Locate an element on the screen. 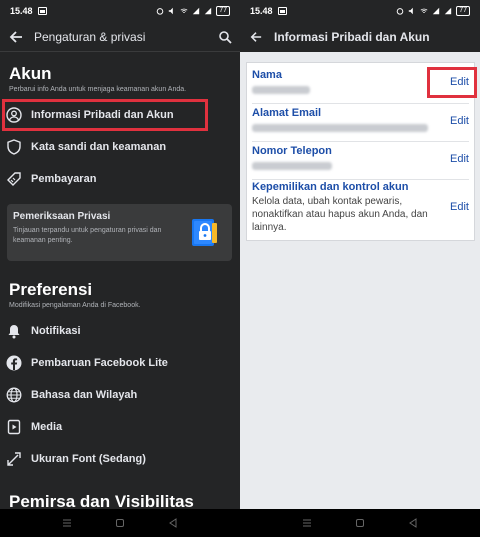  media-icon is located at coordinates (14, 427).